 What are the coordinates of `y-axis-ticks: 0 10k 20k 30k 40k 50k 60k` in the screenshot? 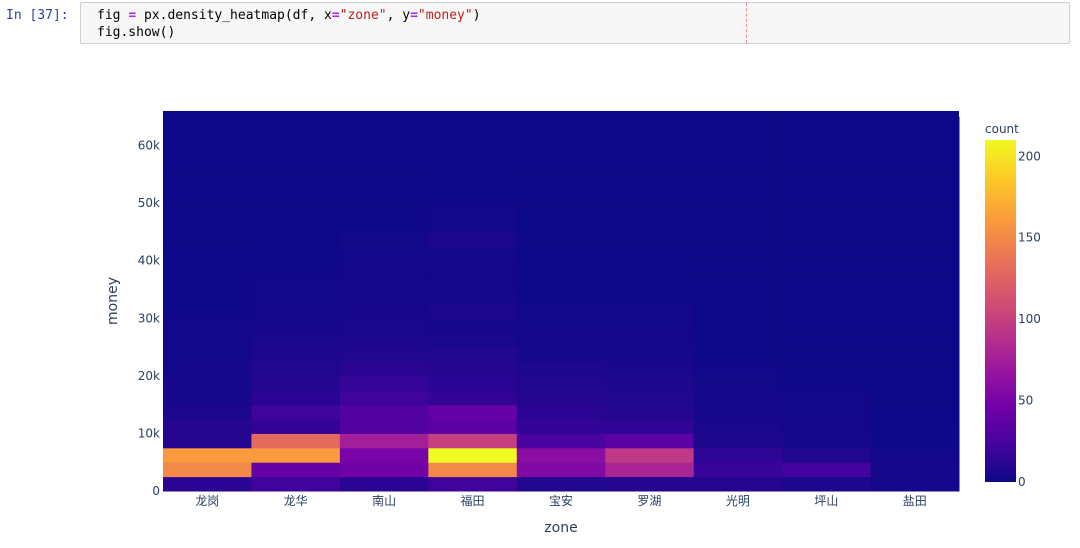 It's located at (149, 318).